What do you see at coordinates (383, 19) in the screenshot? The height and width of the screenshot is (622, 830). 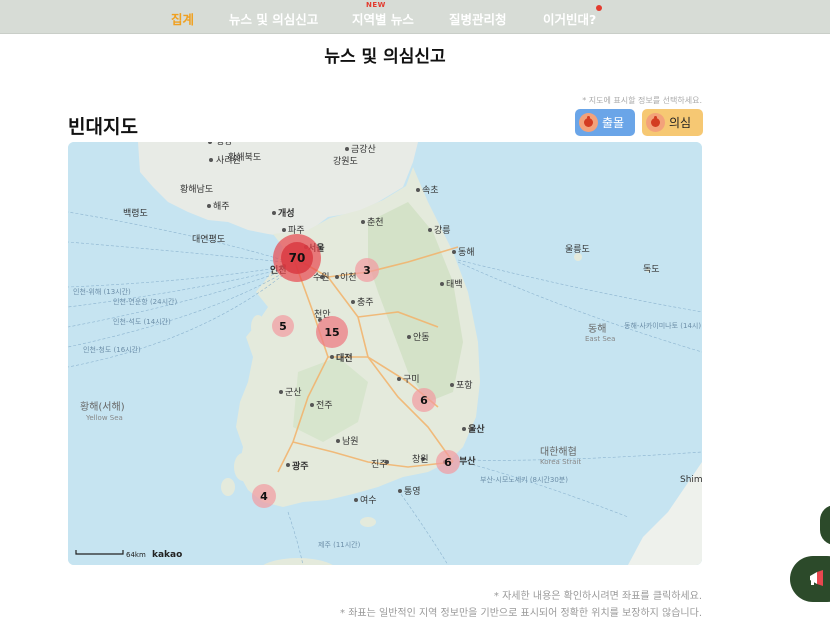 I see `nav-tab-regional-news-label: 지역별 뉴스` at bounding box center [383, 19].